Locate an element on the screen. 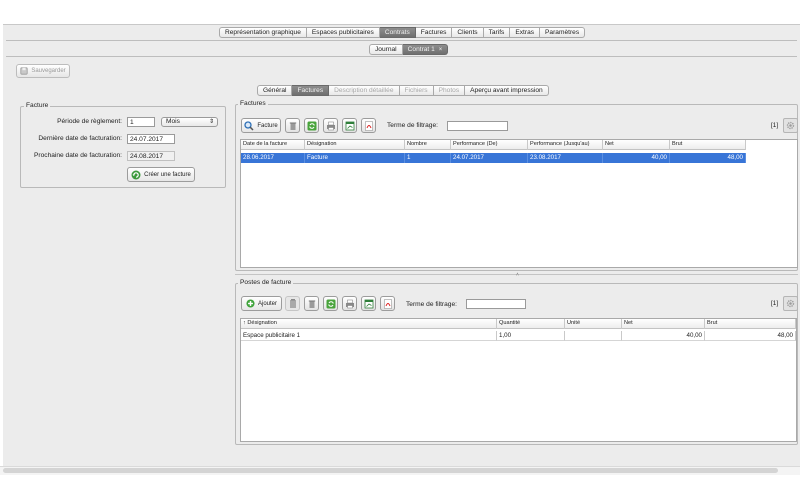  factures-count: [1] is located at coordinates (775, 125).